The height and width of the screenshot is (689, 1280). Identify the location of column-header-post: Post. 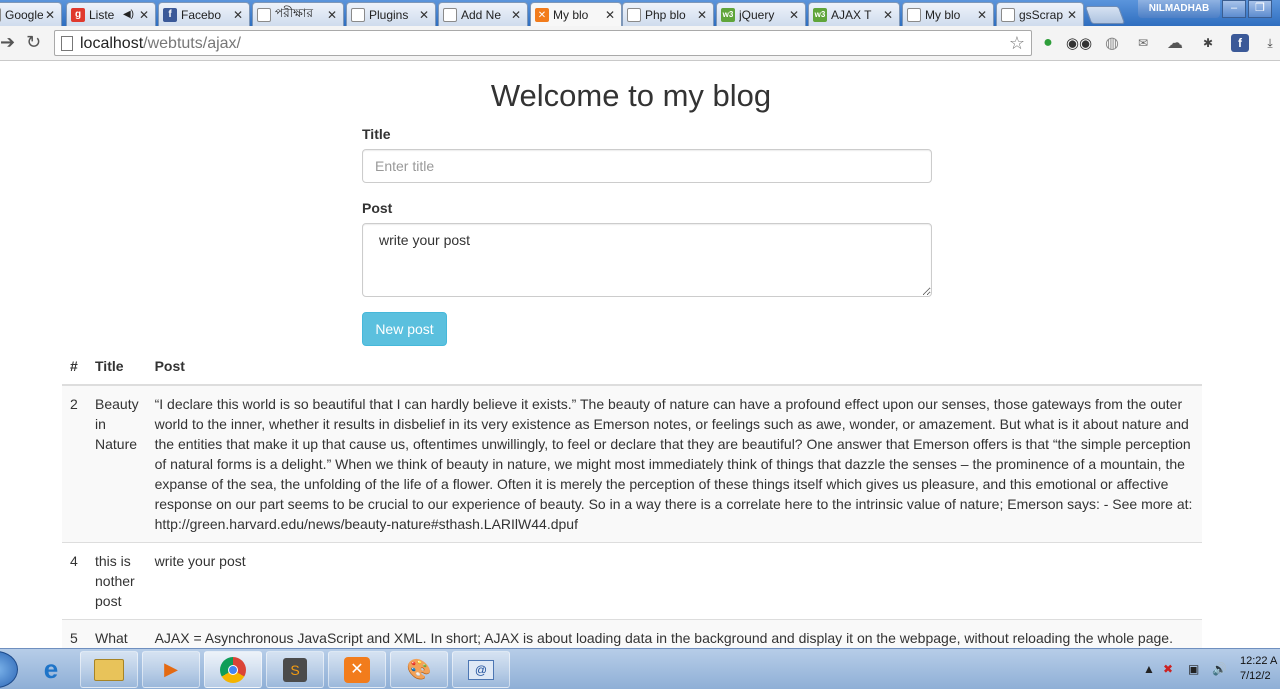
(674, 367).